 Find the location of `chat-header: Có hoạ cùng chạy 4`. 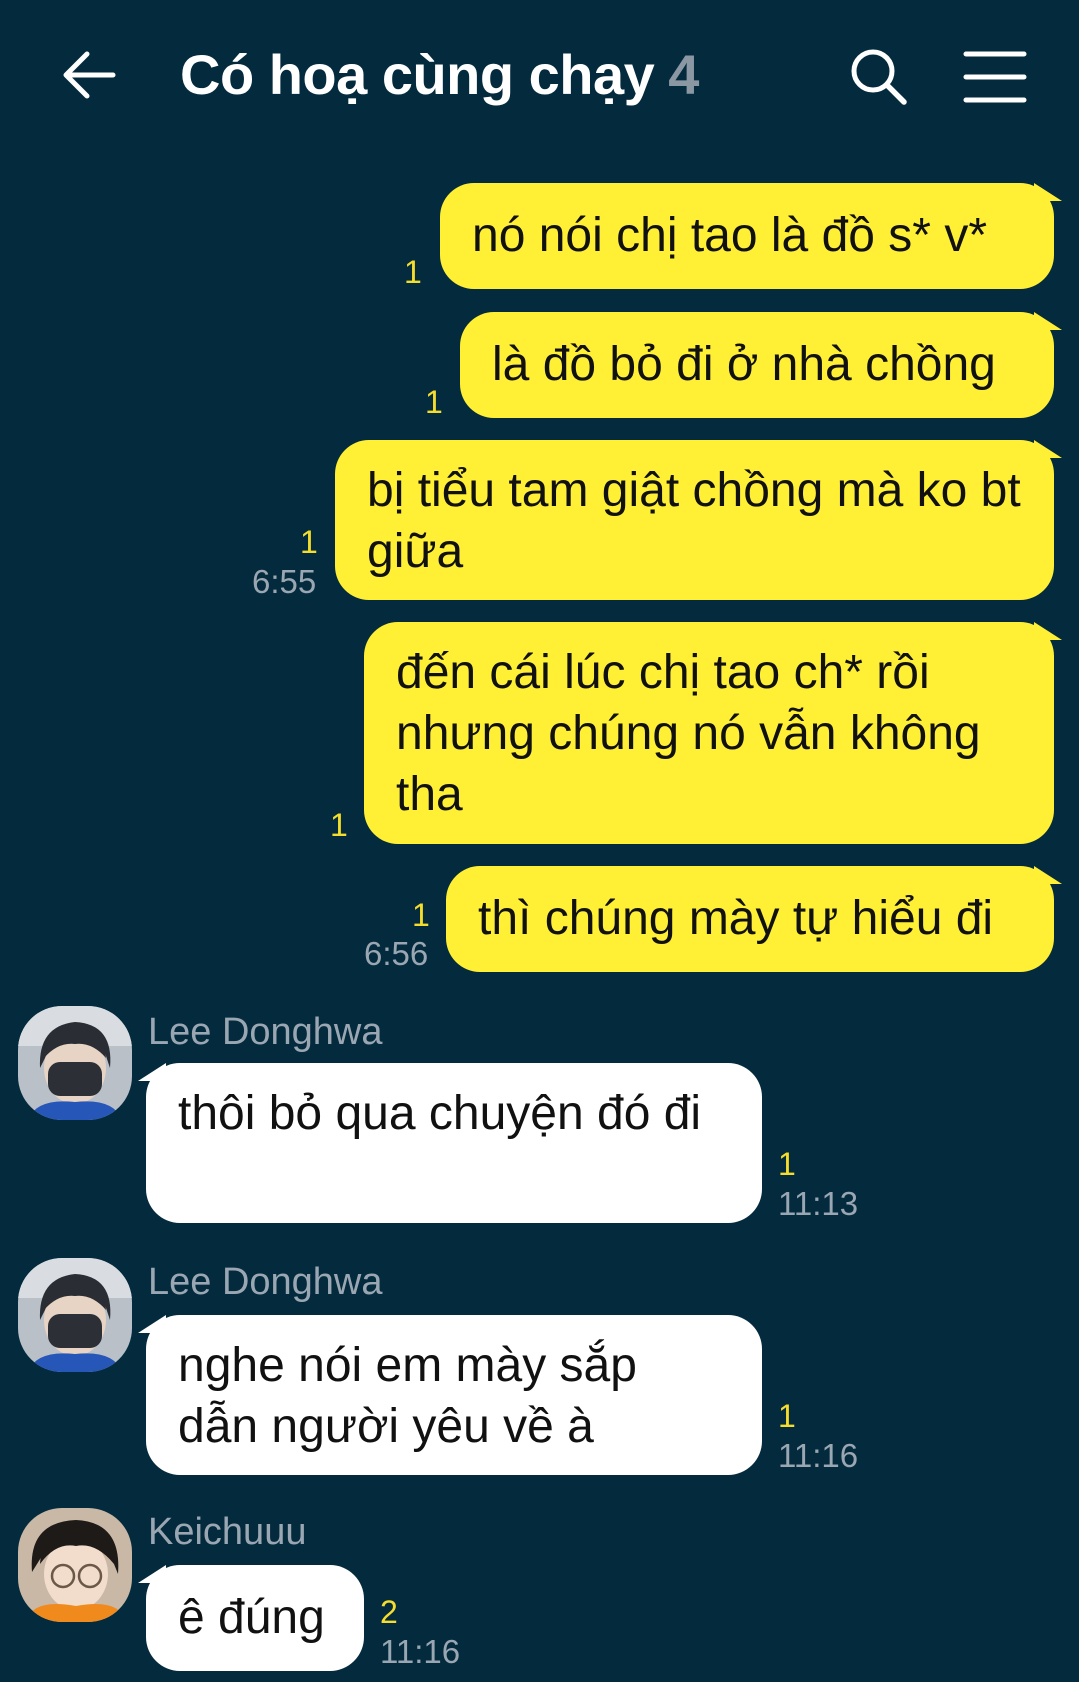

chat-header: Có hoạ cùng chạy 4 is located at coordinates (539, 80).